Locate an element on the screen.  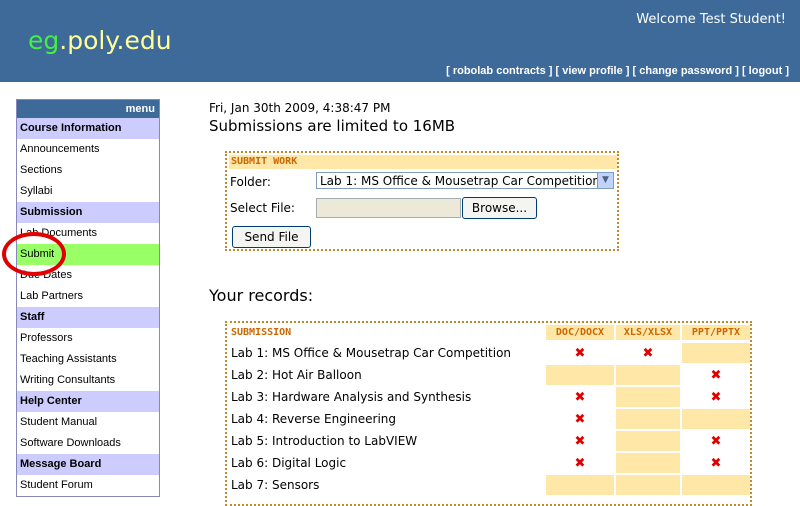
menu-item-student-forum: Student Forum is located at coordinates (88, 485).